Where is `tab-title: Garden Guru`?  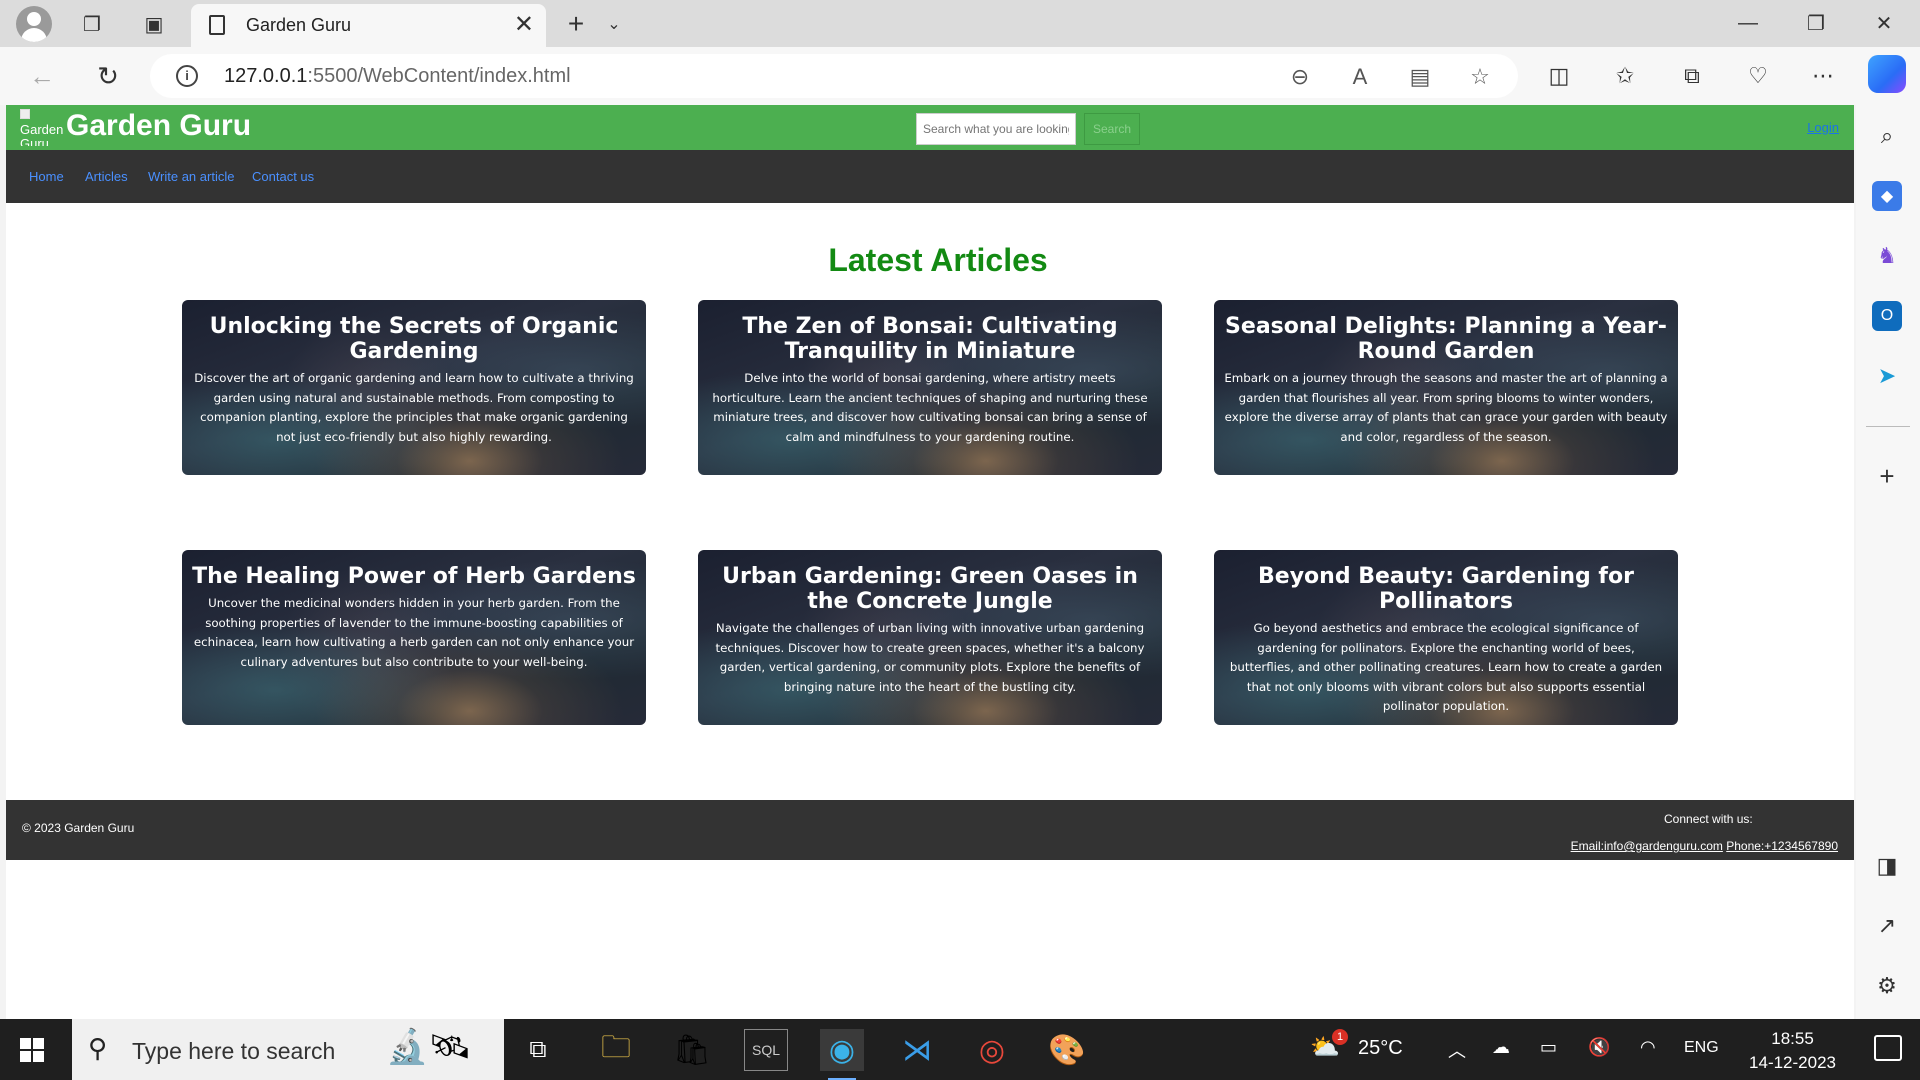 tab-title: Garden Guru is located at coordinates (299, 25).